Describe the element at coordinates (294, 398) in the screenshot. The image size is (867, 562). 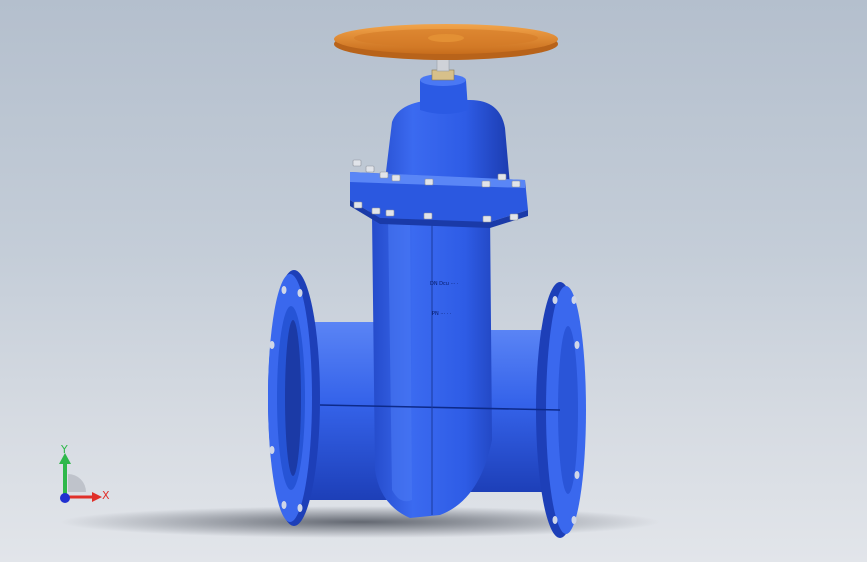
I see `left-flange` at that location.